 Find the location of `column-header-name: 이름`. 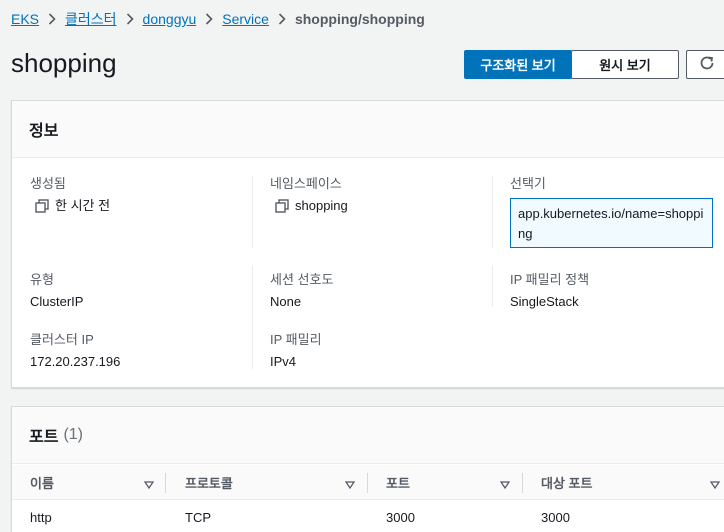

column-header-name: 이름 is located at coordinates (42, 482).